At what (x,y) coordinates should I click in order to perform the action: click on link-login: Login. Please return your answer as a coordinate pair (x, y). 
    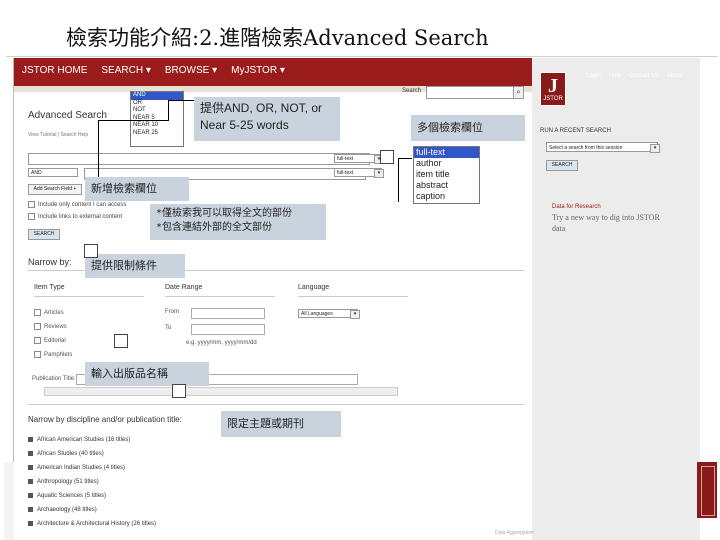
    Looking at the image, I should click on (593, 76).